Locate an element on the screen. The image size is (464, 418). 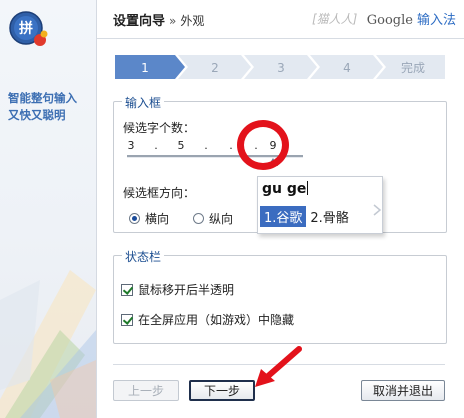
prev-button: 上一步 is located at coordinates (146, 390).